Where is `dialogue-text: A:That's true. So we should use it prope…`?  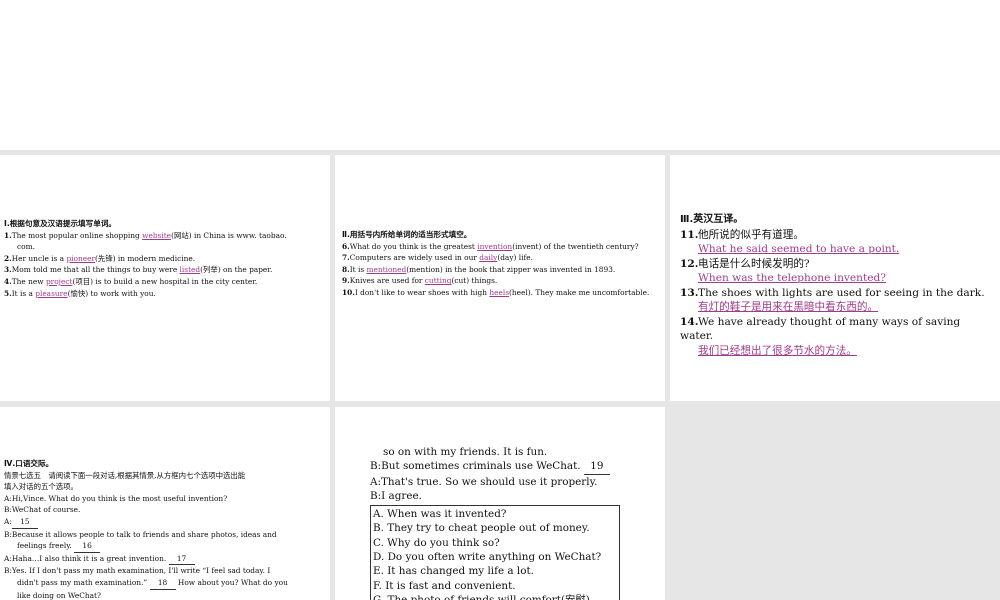 dialogue-text: A:That's true. So we should use it prope… is located at coordinates (484, 481).